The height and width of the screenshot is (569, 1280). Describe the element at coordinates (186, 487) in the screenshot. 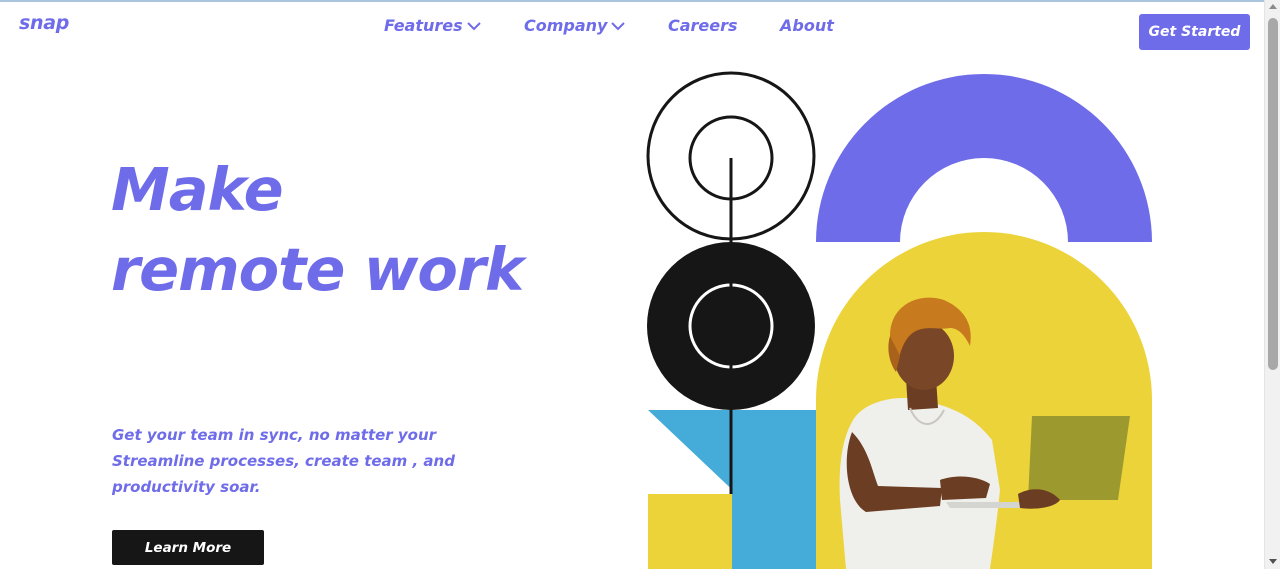

I see `hero-text-line3: productivity soar.` at that location.